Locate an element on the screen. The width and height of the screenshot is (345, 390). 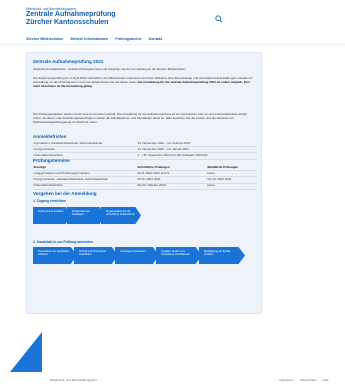
step-1-title: 1. Zugang einrichten is located at coordinates (50, 201).